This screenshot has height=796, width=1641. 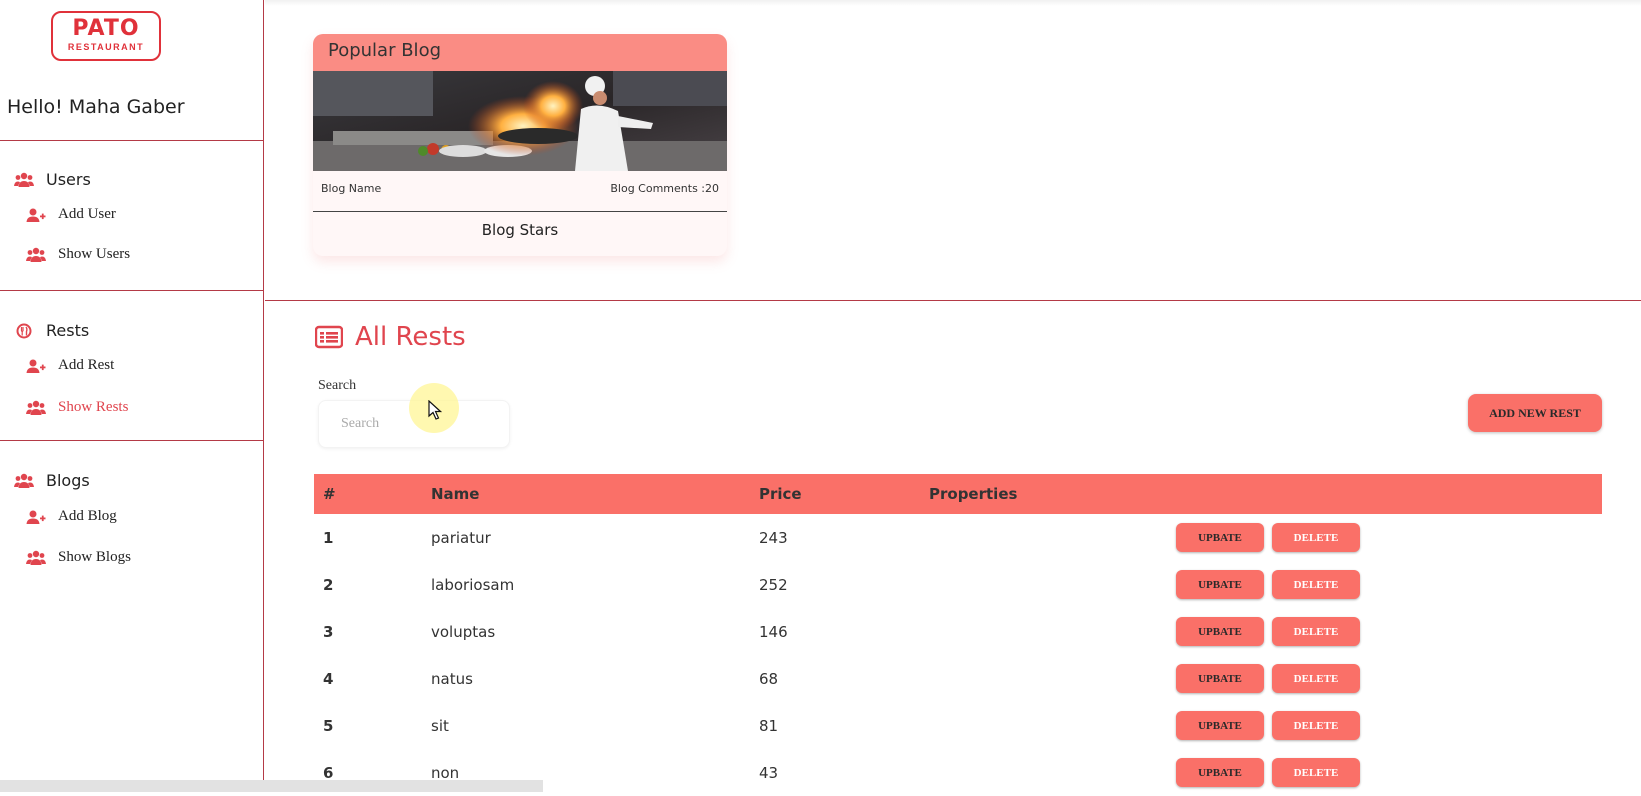 I want to click on column-header-index: #, so click(x=368, y=494).